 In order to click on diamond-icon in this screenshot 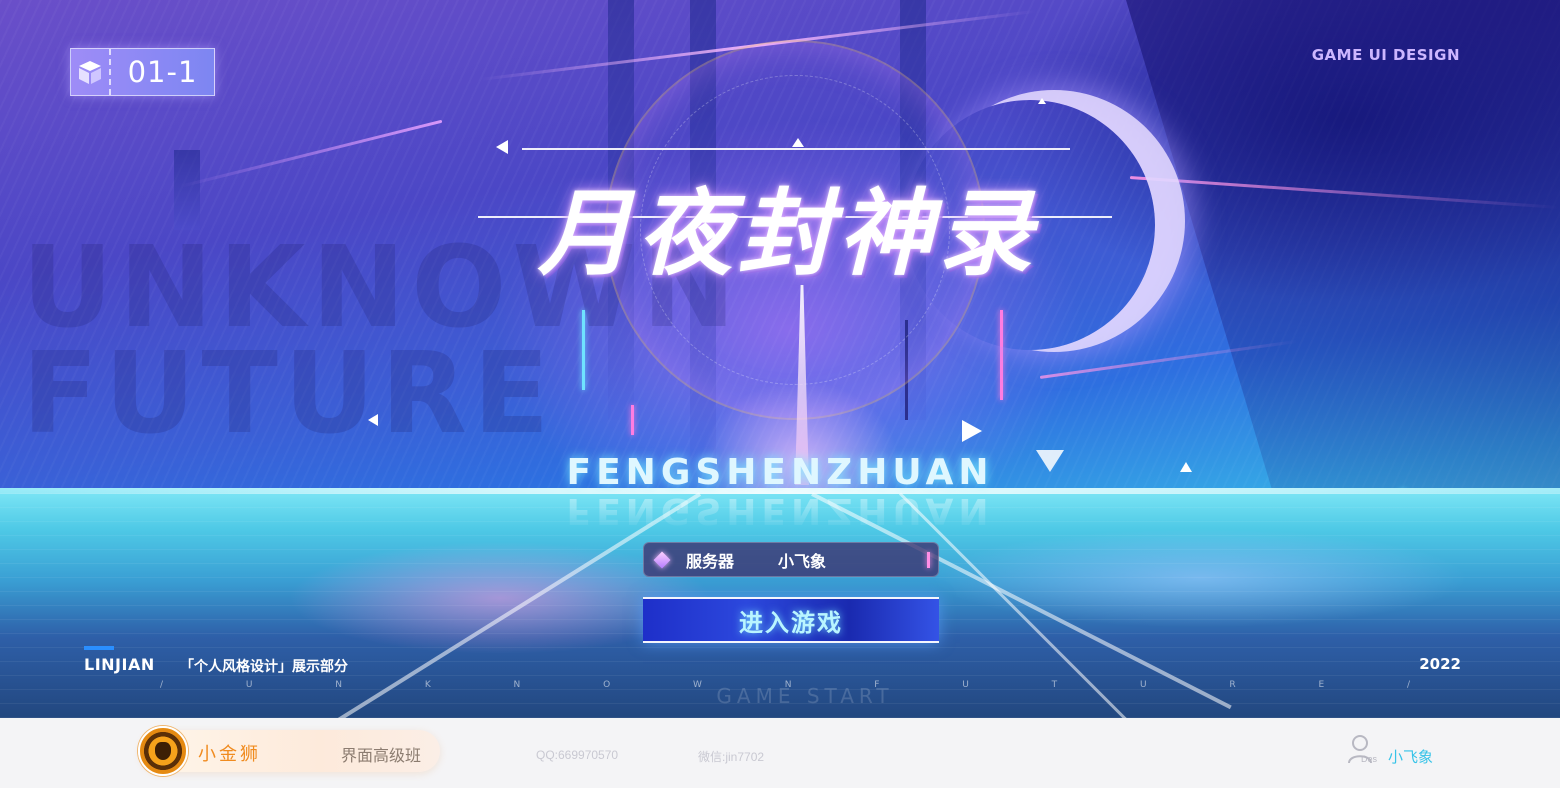, I will do `click(662, 559)`.